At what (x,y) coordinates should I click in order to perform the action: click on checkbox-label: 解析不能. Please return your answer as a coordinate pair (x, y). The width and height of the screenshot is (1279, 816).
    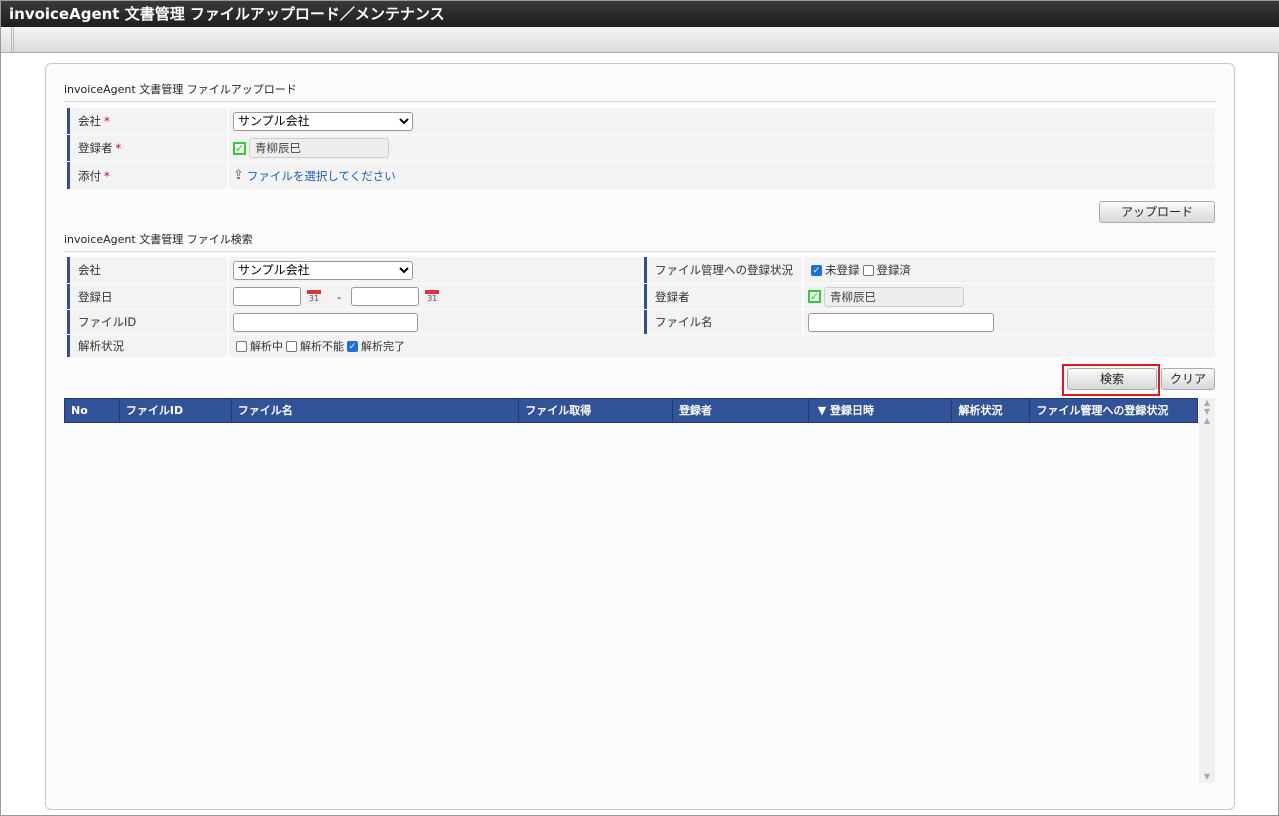
    Looking at the image, I should click on (322, 346).